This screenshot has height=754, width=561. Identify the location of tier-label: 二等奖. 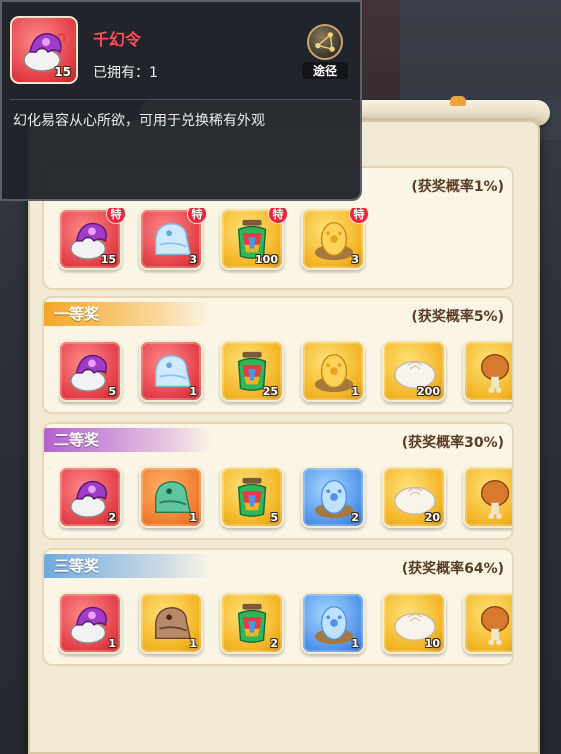
(128, 440).